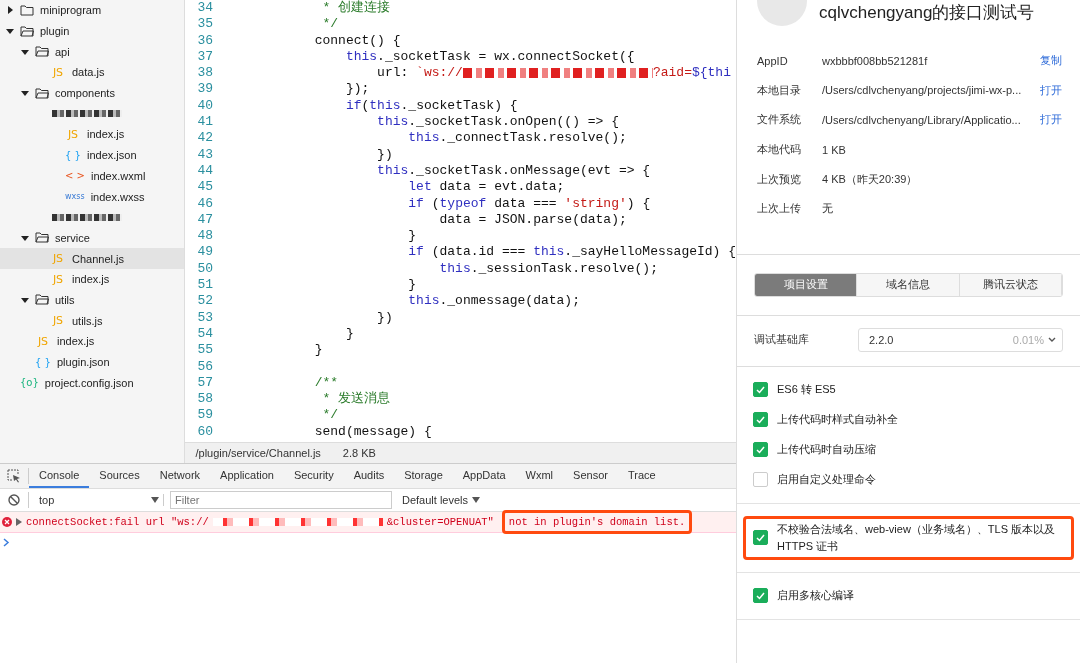  Describe the element at coordinates (497, 122) in the screenshot. I see `code-line: this._socketTask.onOpen(() => {` at that location.